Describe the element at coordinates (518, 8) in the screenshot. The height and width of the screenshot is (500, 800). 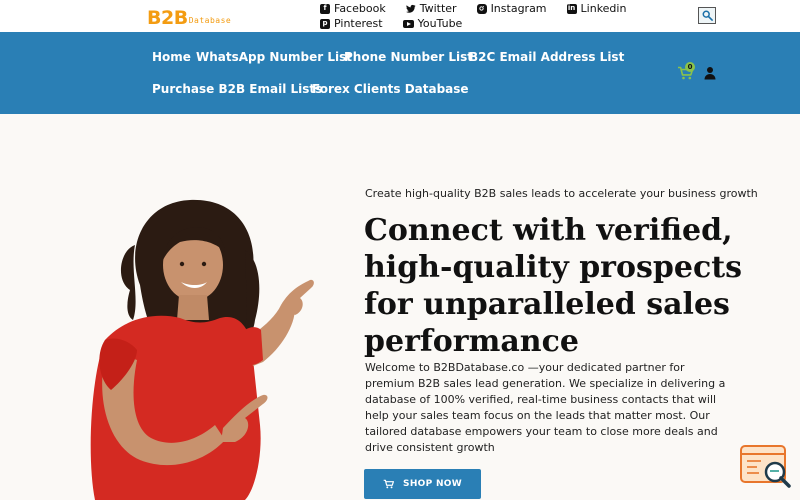
I see `social-link-label: Instagram` at that location.